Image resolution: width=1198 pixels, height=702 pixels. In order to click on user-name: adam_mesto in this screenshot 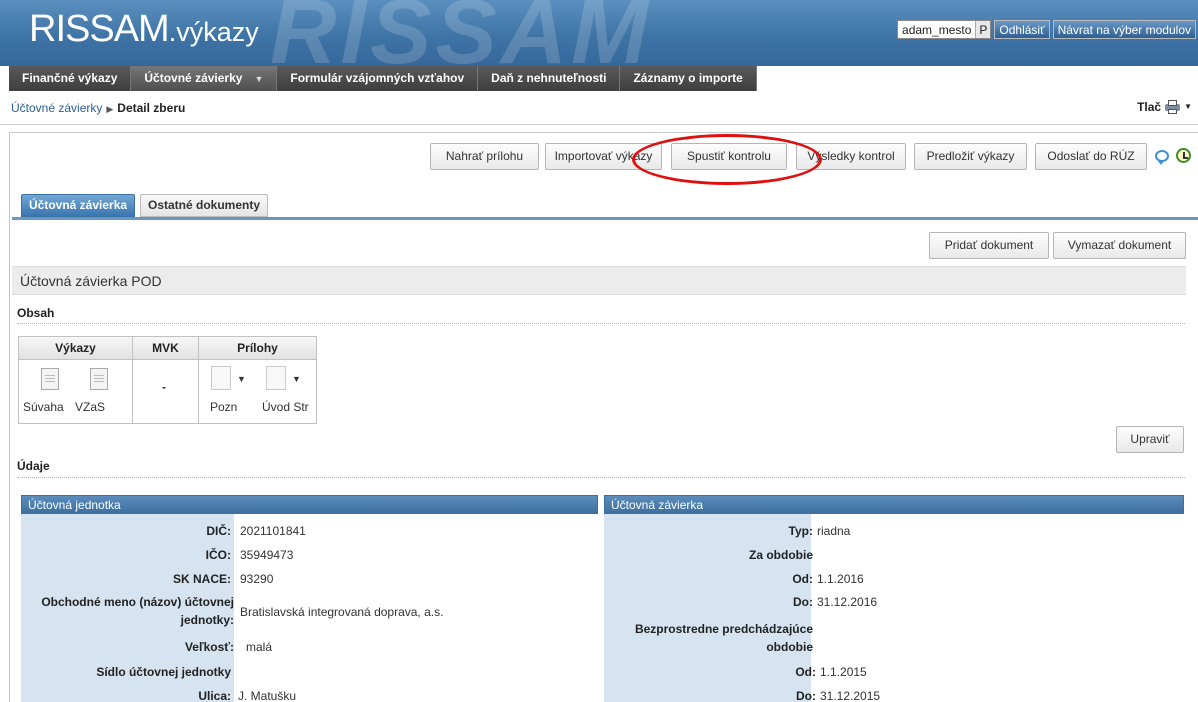, I will do `click(937, 30)`.